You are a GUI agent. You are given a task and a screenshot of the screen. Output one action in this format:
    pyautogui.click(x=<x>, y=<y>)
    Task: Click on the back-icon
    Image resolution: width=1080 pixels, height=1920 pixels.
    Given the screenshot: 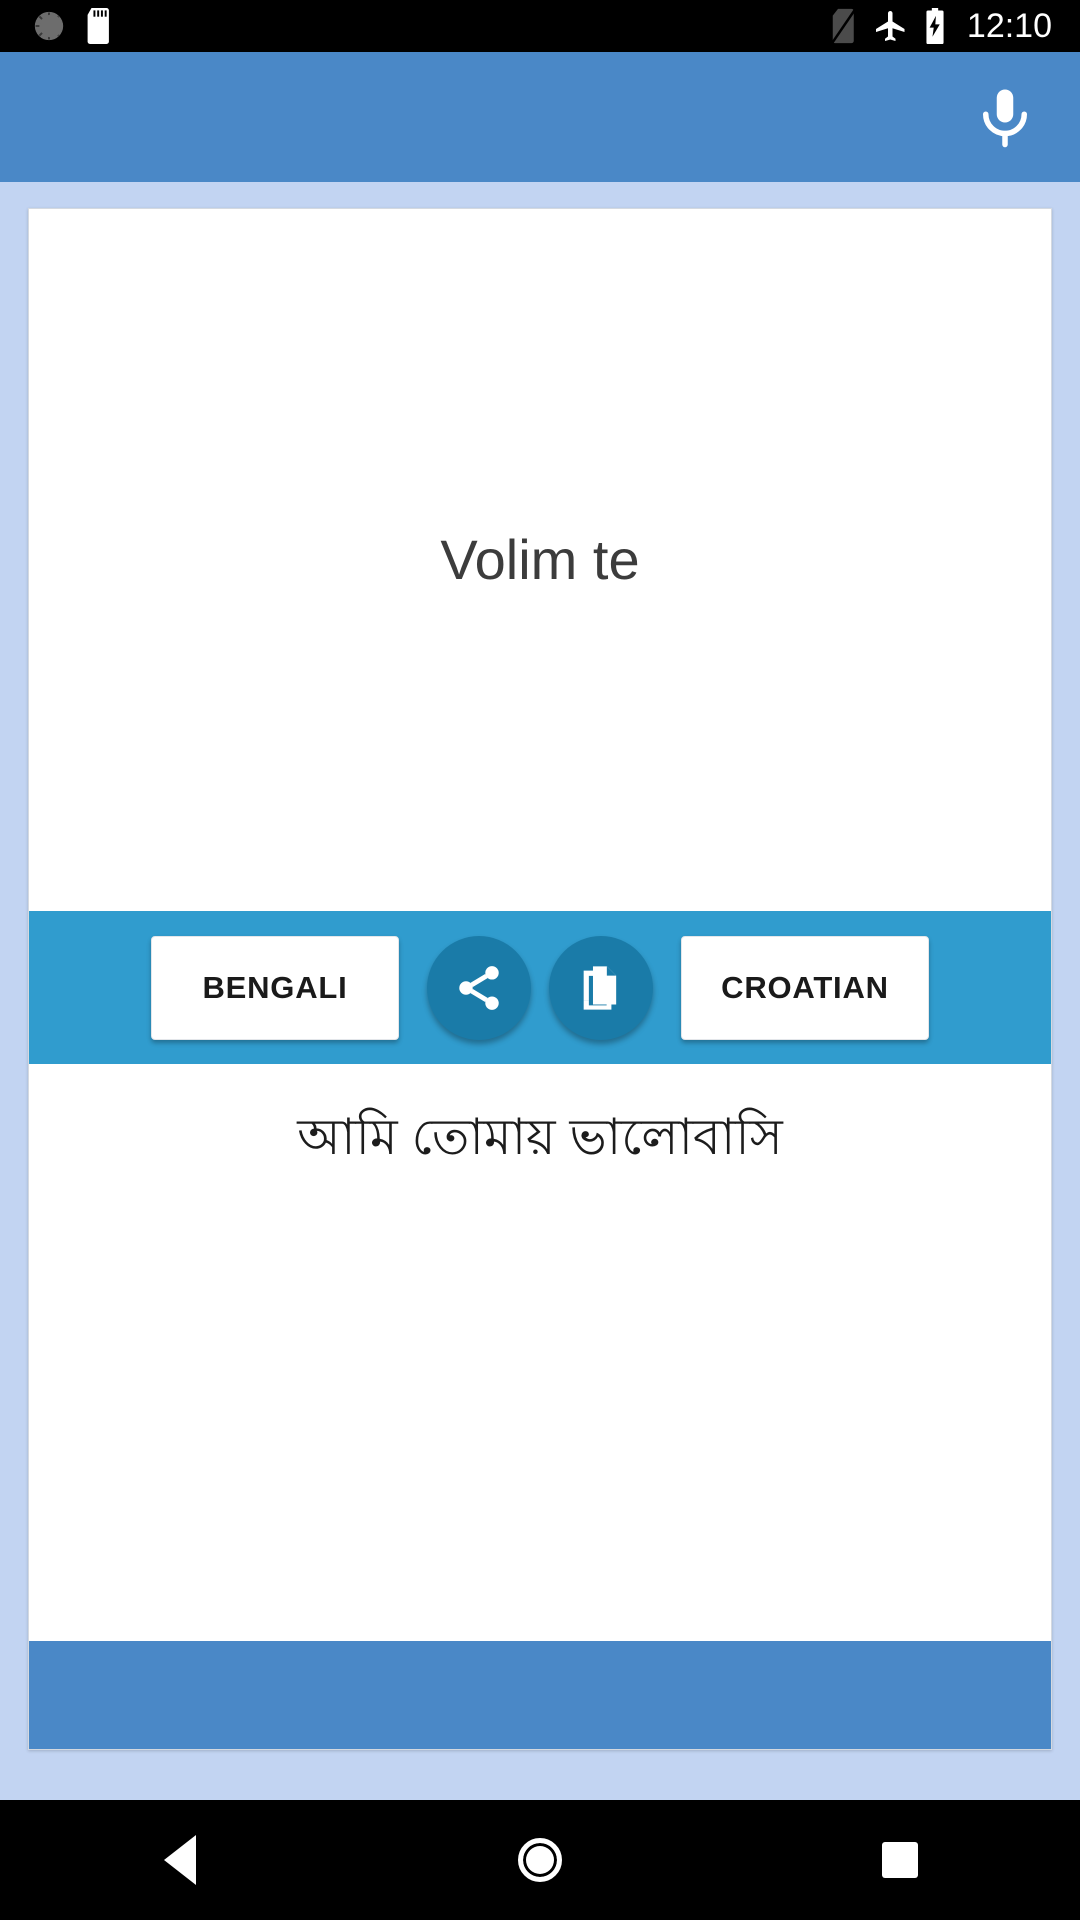 What is the action you would take?
    pyautogui.click(x=180, y=1860)
    